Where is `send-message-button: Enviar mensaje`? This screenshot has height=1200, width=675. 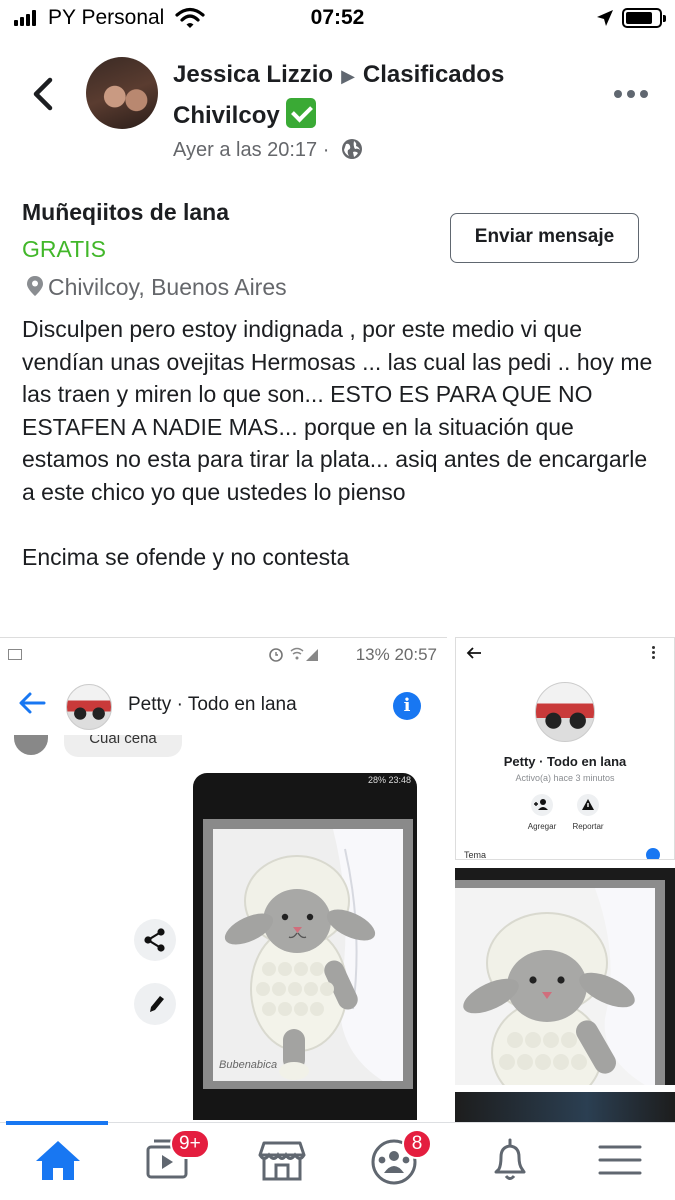
send-message-button: Enviar mensaje is located at coordinates (544, 238).